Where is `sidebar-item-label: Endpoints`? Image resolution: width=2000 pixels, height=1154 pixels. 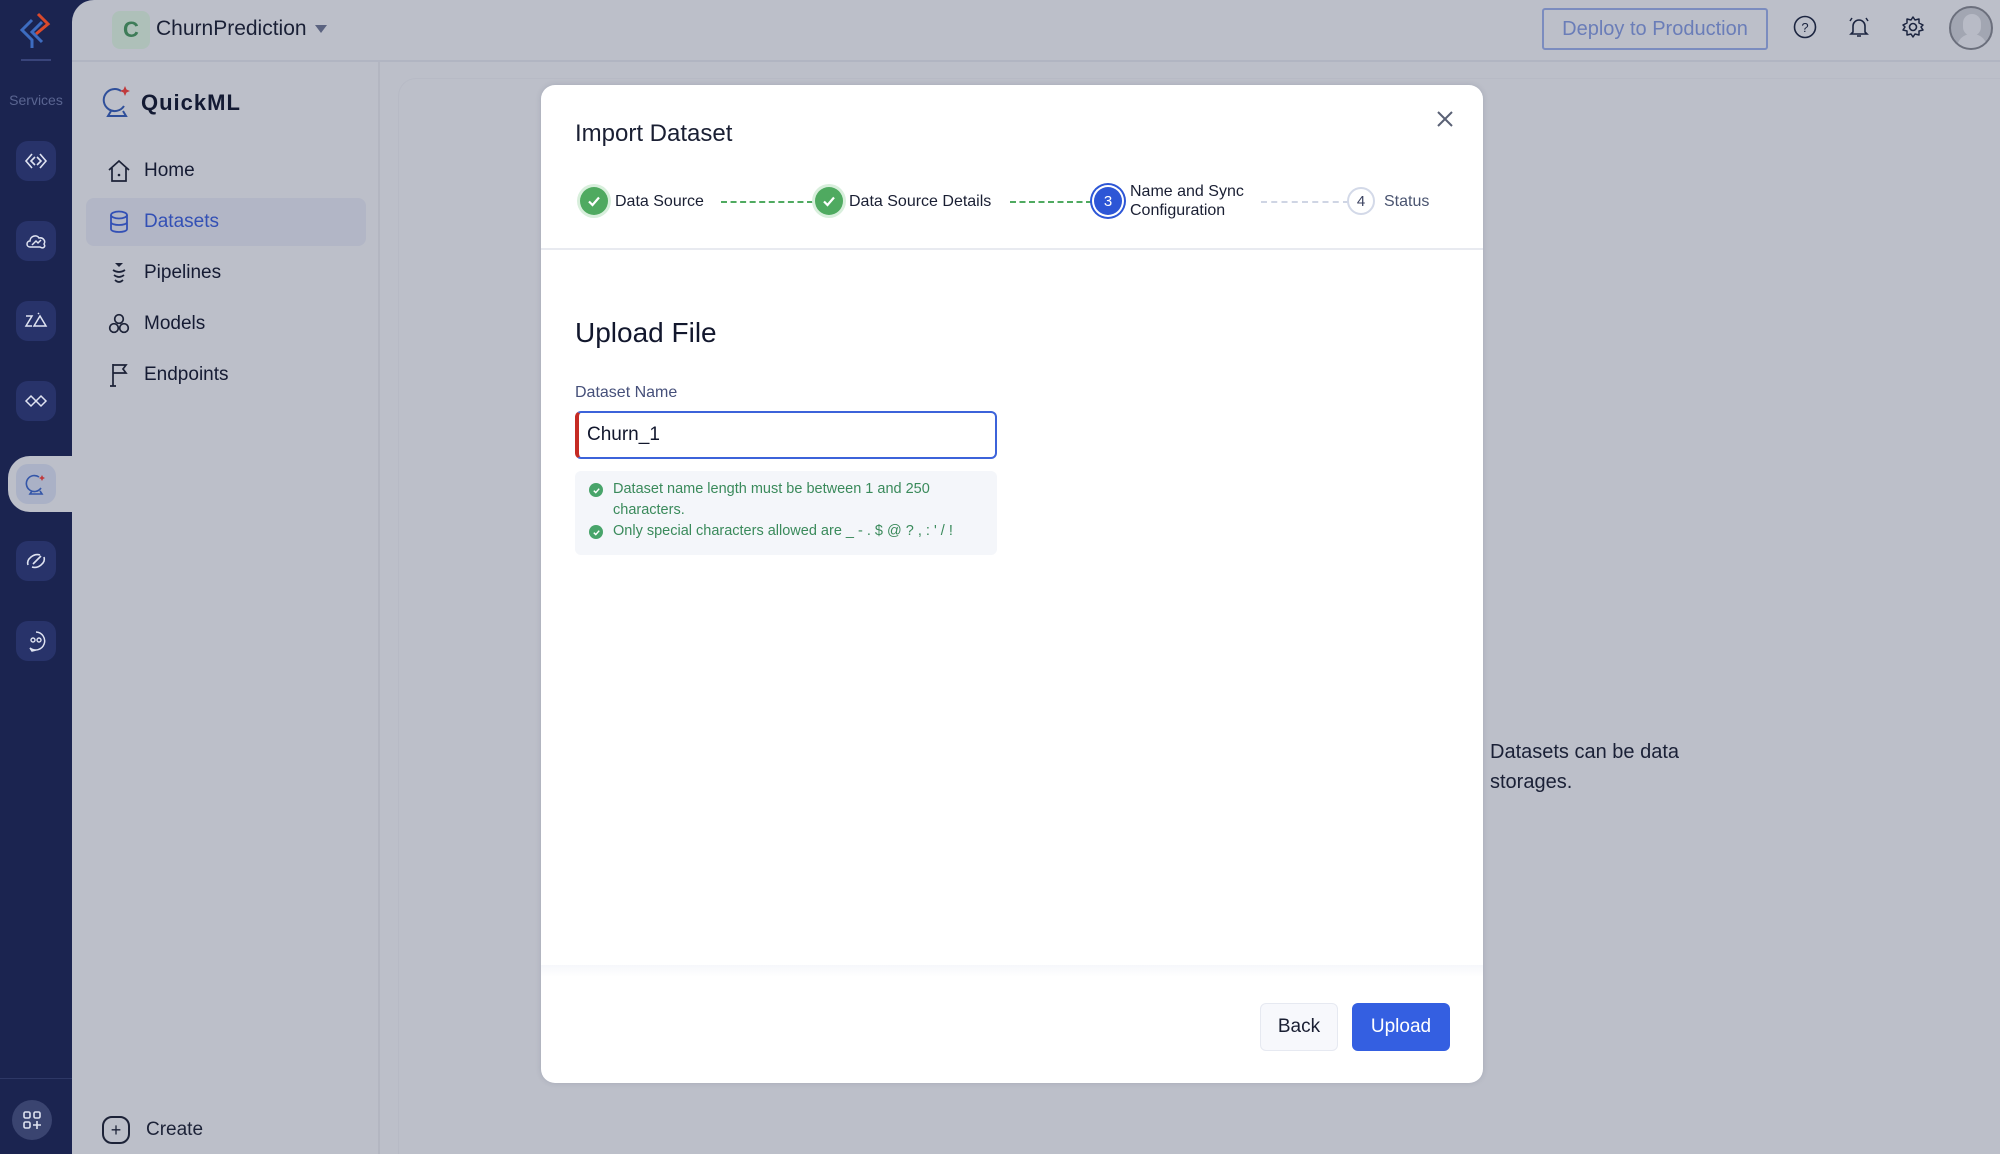
sidebar-item-label: Endpoints is located at coordinates (186, 374).